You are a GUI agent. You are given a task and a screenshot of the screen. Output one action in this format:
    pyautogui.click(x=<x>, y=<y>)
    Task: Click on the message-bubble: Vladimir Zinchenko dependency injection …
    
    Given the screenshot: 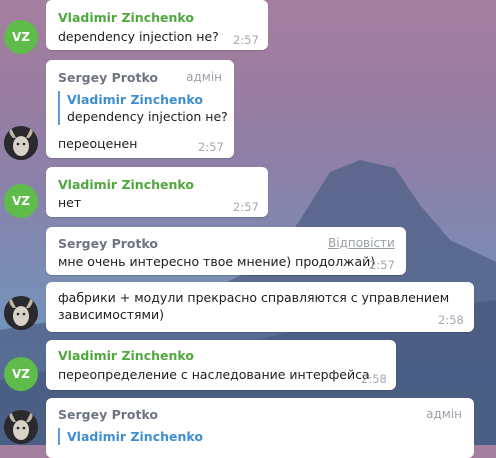 What is the action you would take?
    pyautogui.click(x=157, y=25)
    